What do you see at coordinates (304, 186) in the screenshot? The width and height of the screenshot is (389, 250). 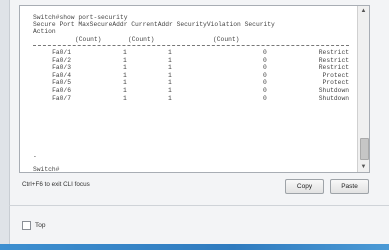 I see `copy-button: Copy` at bounding box center [304, 186].